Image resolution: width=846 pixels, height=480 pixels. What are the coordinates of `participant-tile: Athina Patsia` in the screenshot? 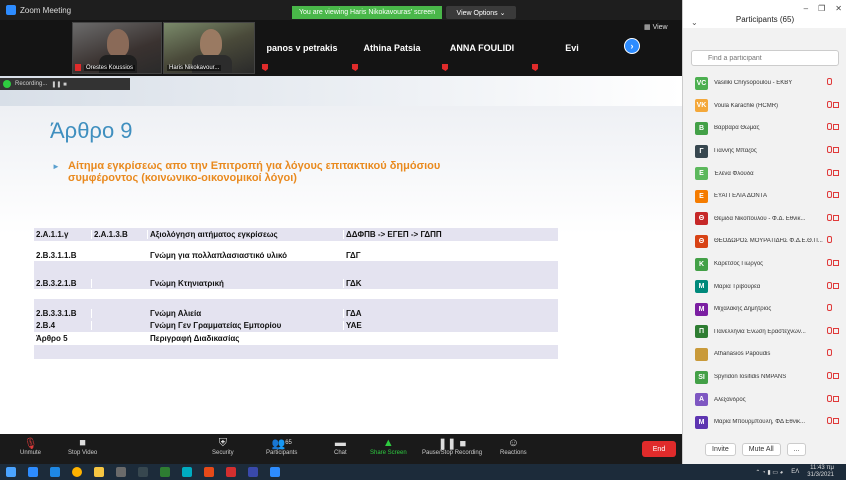 It's located at (392, 48).